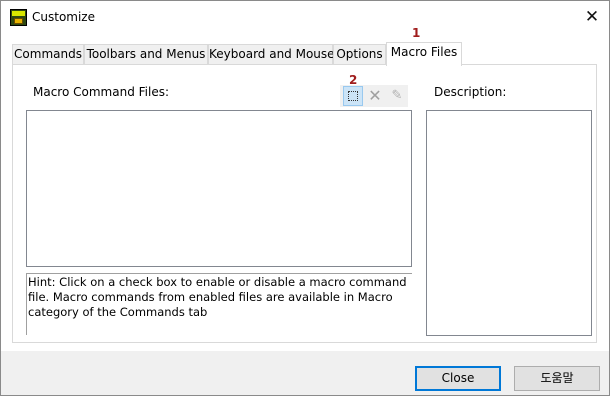 The image size is (610, 396). What do you see at coordinates (470, 92) in the screenshot?
I see `description-label: Description:` at bounding box center [470, 92].